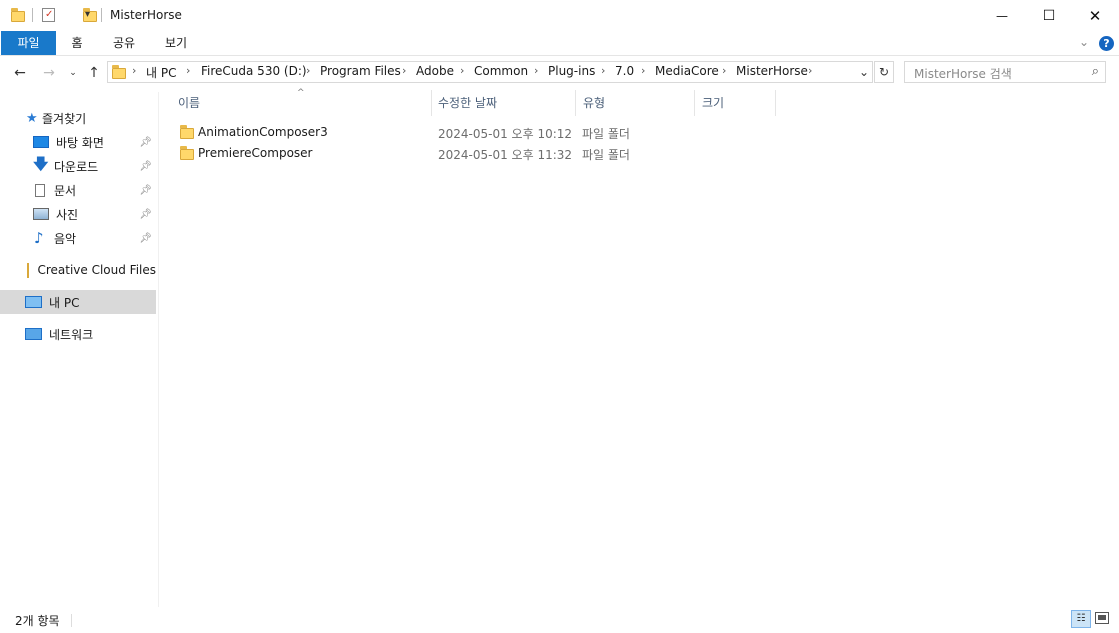 The height and width of the screenshot is (633, 1119). What do you see at coordinates (263, 132) in the screenshot?
I see `file-name: AnimationComposer3` at bounding box center [263, 132].